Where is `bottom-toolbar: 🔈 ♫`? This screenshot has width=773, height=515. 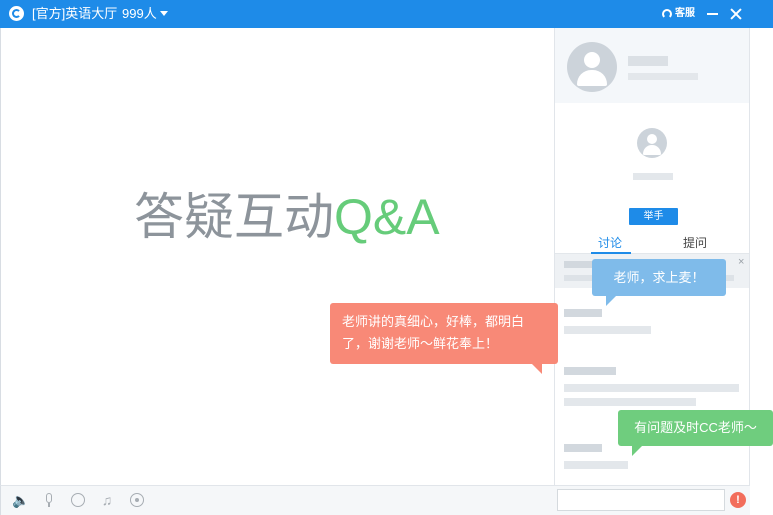
bottom-toolbar: 🔈 ♫ is located at coordinates (375, 500).